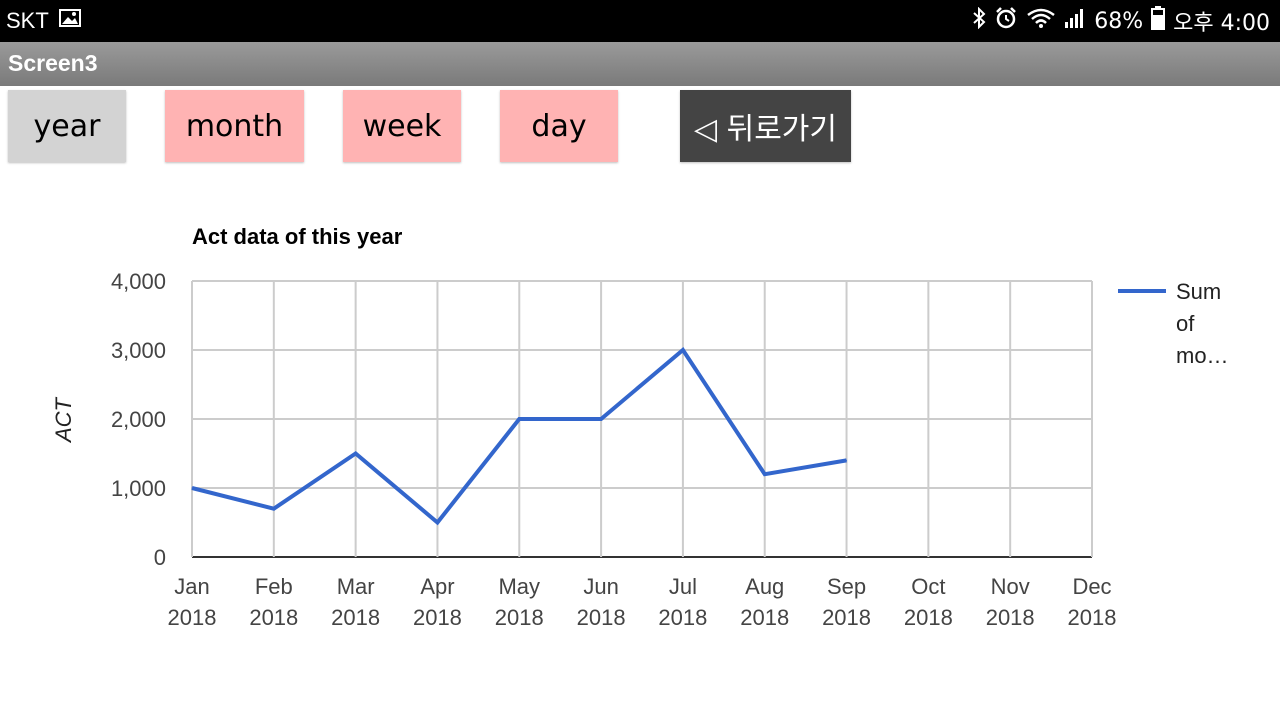  Describe the element at coordinates (27, 20) in the screenshot. I see `carrier-label: SKT` at that location.